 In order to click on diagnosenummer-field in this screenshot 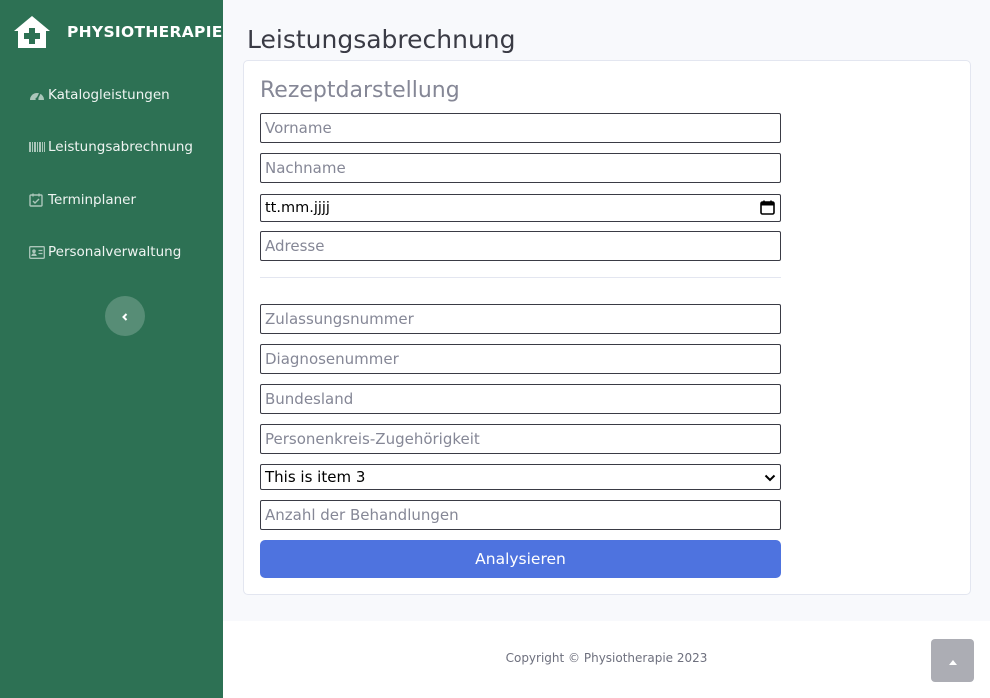, I will do `click(520, 359)`.